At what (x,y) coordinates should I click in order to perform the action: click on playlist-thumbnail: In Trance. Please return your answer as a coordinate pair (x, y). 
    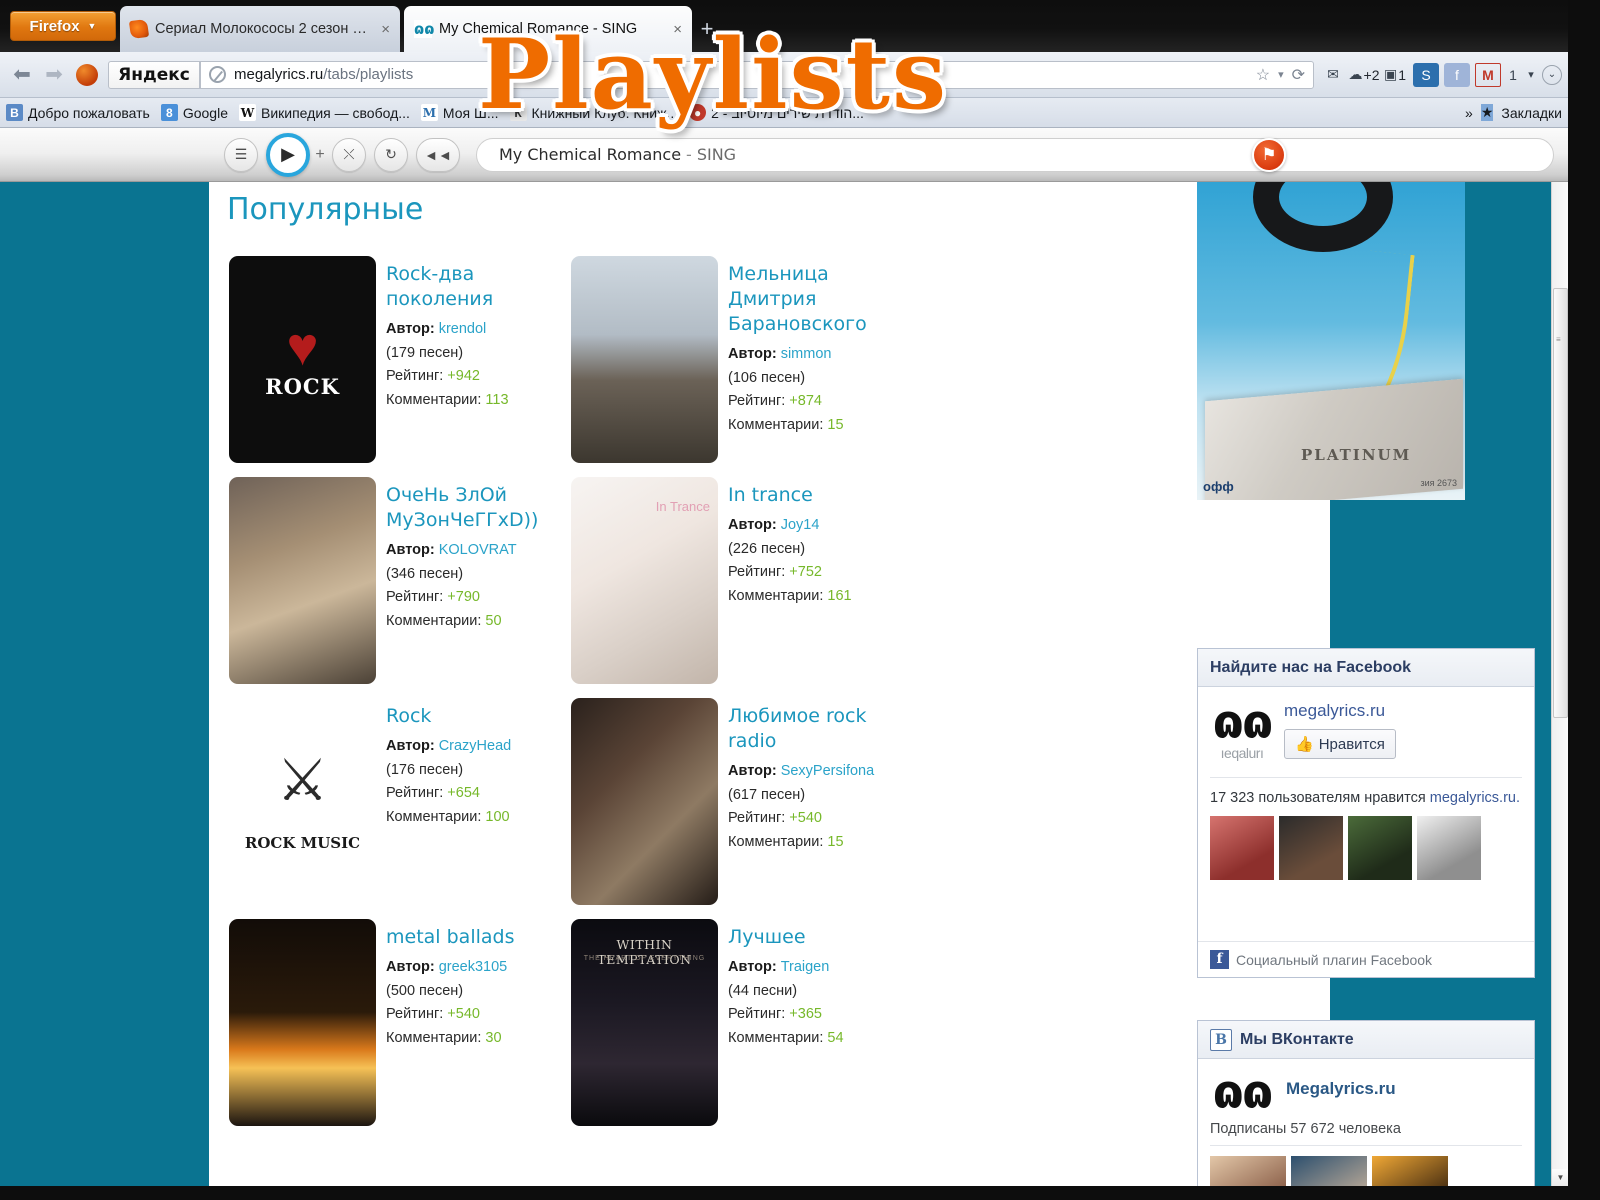
    Looking at the image, I should click on (644, 580).